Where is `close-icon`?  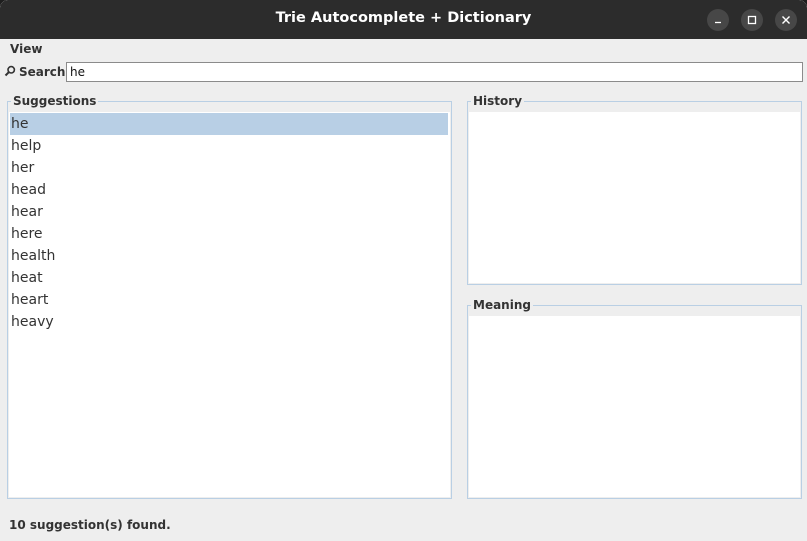
close-icon is located at coordinates (786, 20).